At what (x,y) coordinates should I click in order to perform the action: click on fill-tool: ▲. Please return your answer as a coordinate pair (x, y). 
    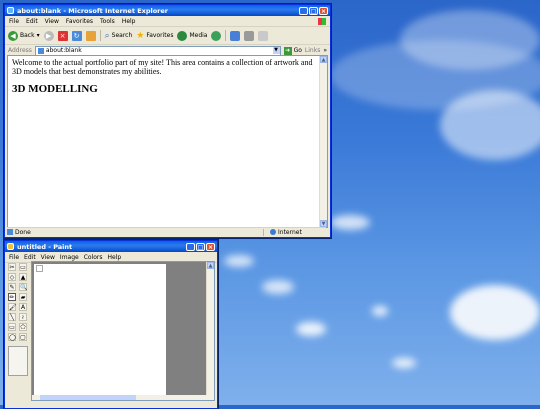
    Looking at the image, I should click on (23, 277).